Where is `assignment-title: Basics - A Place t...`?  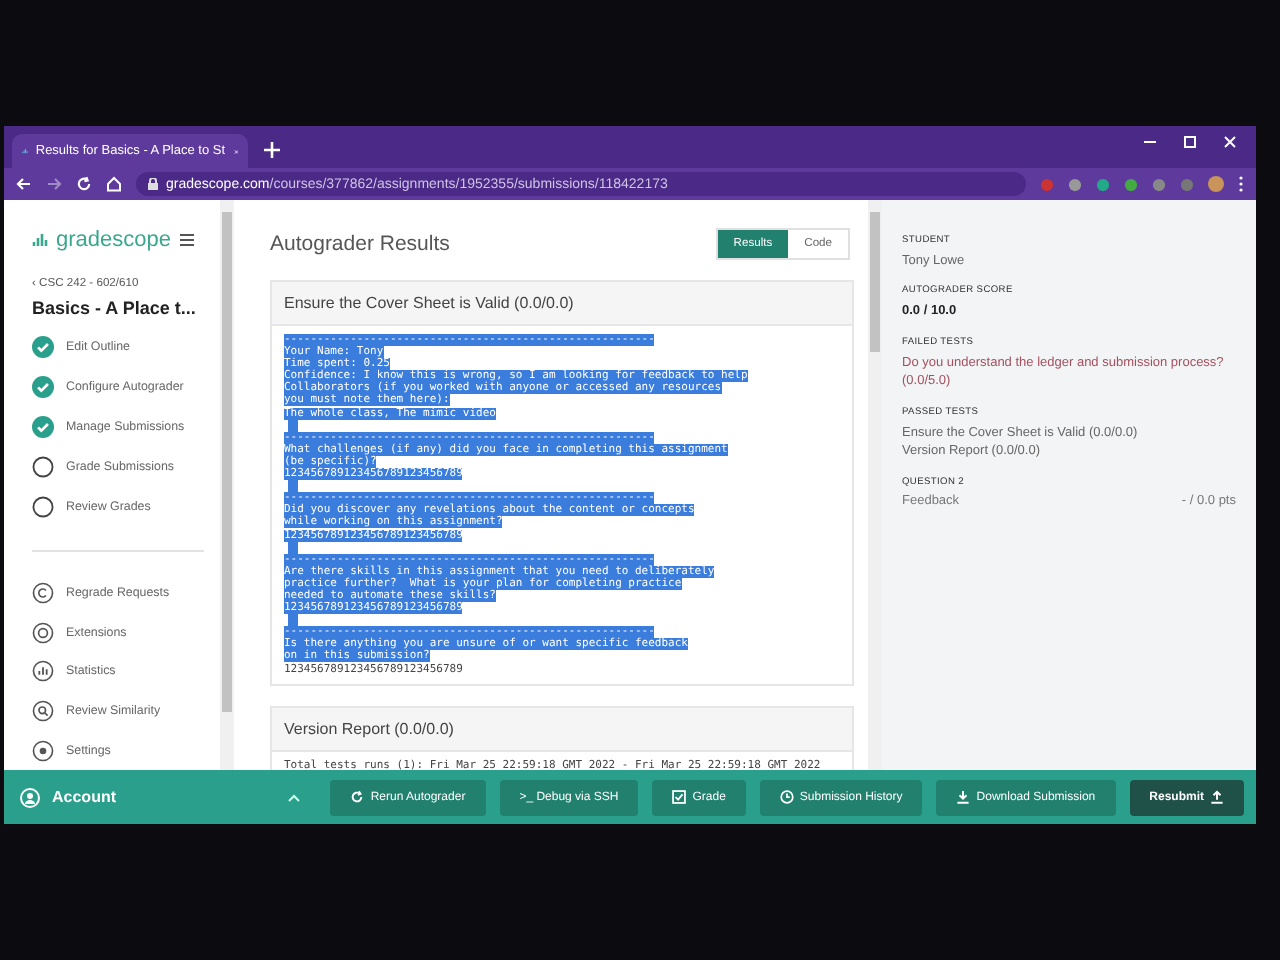
assignment-title: Basics - A Place t... is located at coordinates (115, 308).